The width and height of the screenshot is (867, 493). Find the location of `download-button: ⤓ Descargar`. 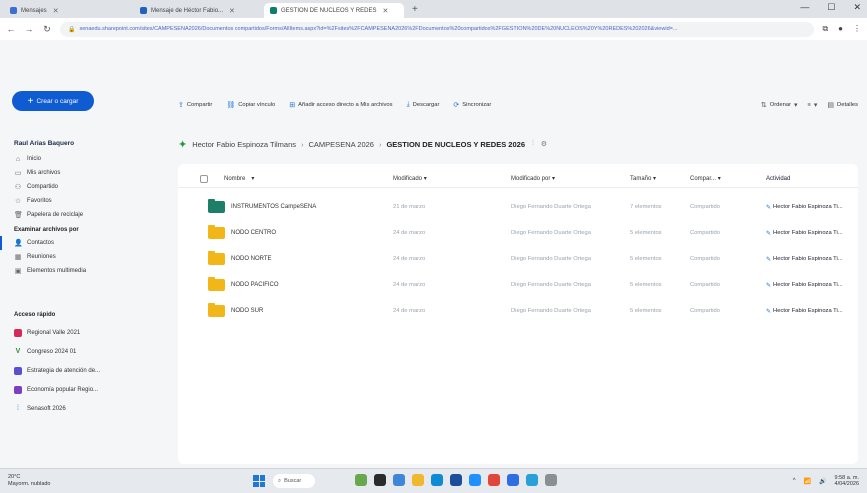

download-button: ⤓ Descargar is located at coordinates (423, 105).